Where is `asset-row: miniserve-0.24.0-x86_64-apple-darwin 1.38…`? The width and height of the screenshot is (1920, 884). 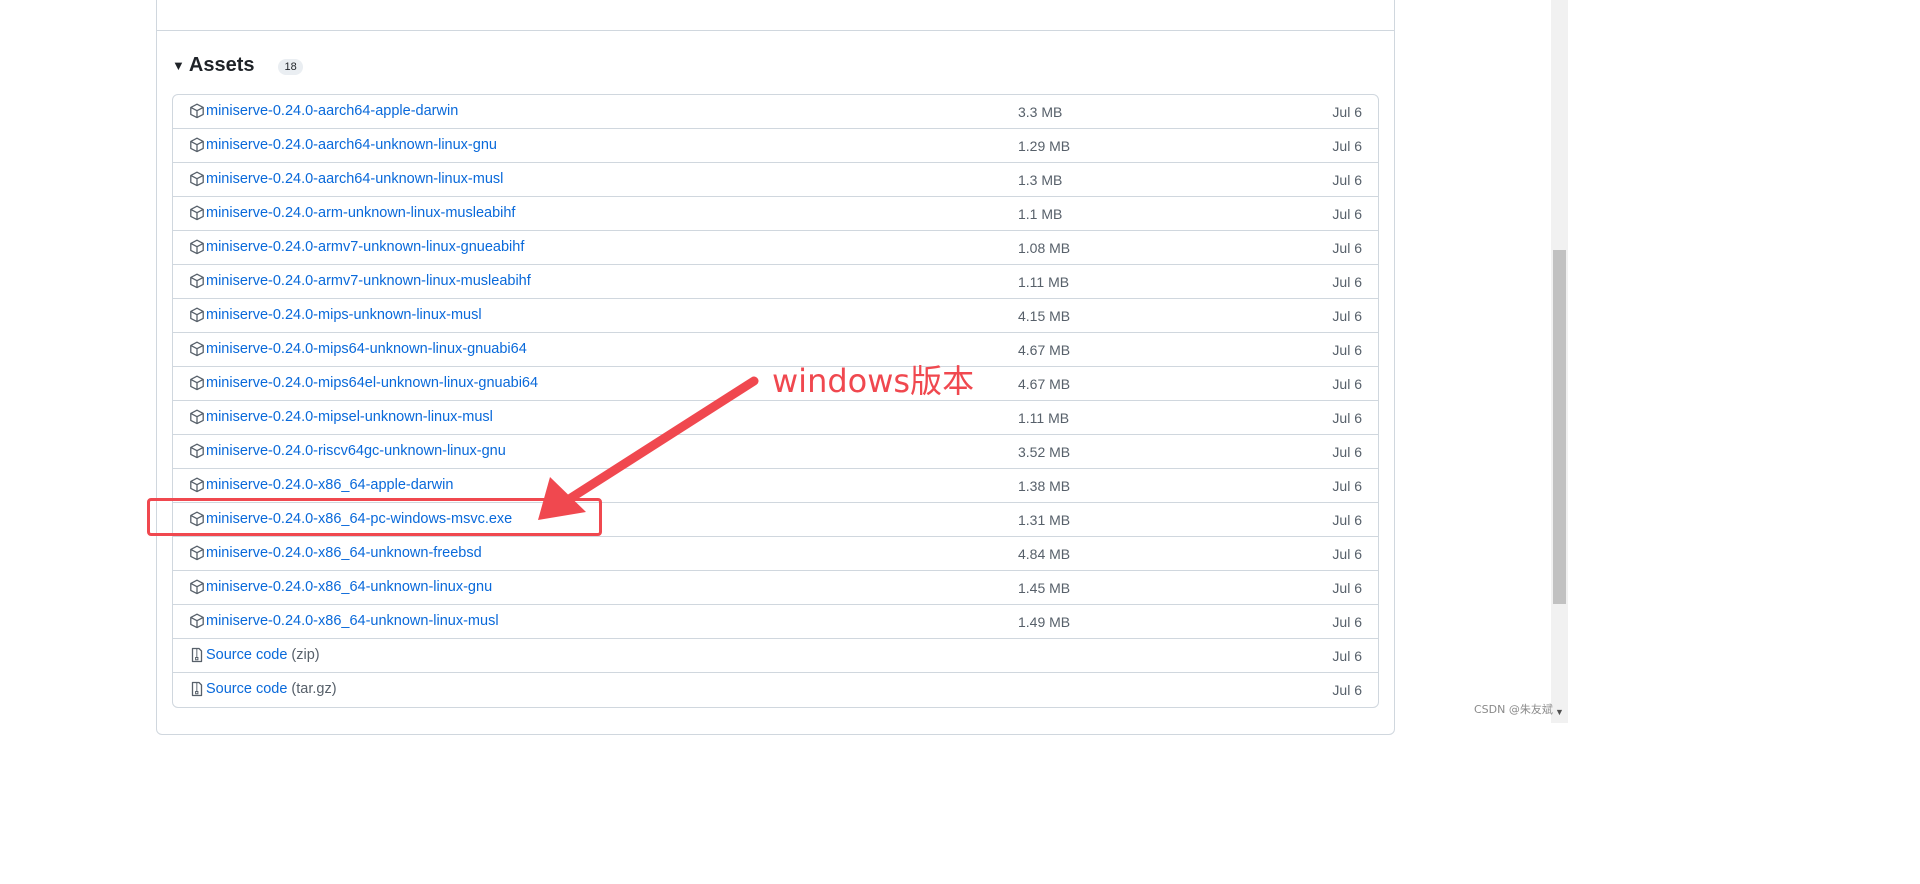
asset-row: miniserve-0.24.0-x86_64-apple-darwin 1.38… is located at coordinates (775, 486).